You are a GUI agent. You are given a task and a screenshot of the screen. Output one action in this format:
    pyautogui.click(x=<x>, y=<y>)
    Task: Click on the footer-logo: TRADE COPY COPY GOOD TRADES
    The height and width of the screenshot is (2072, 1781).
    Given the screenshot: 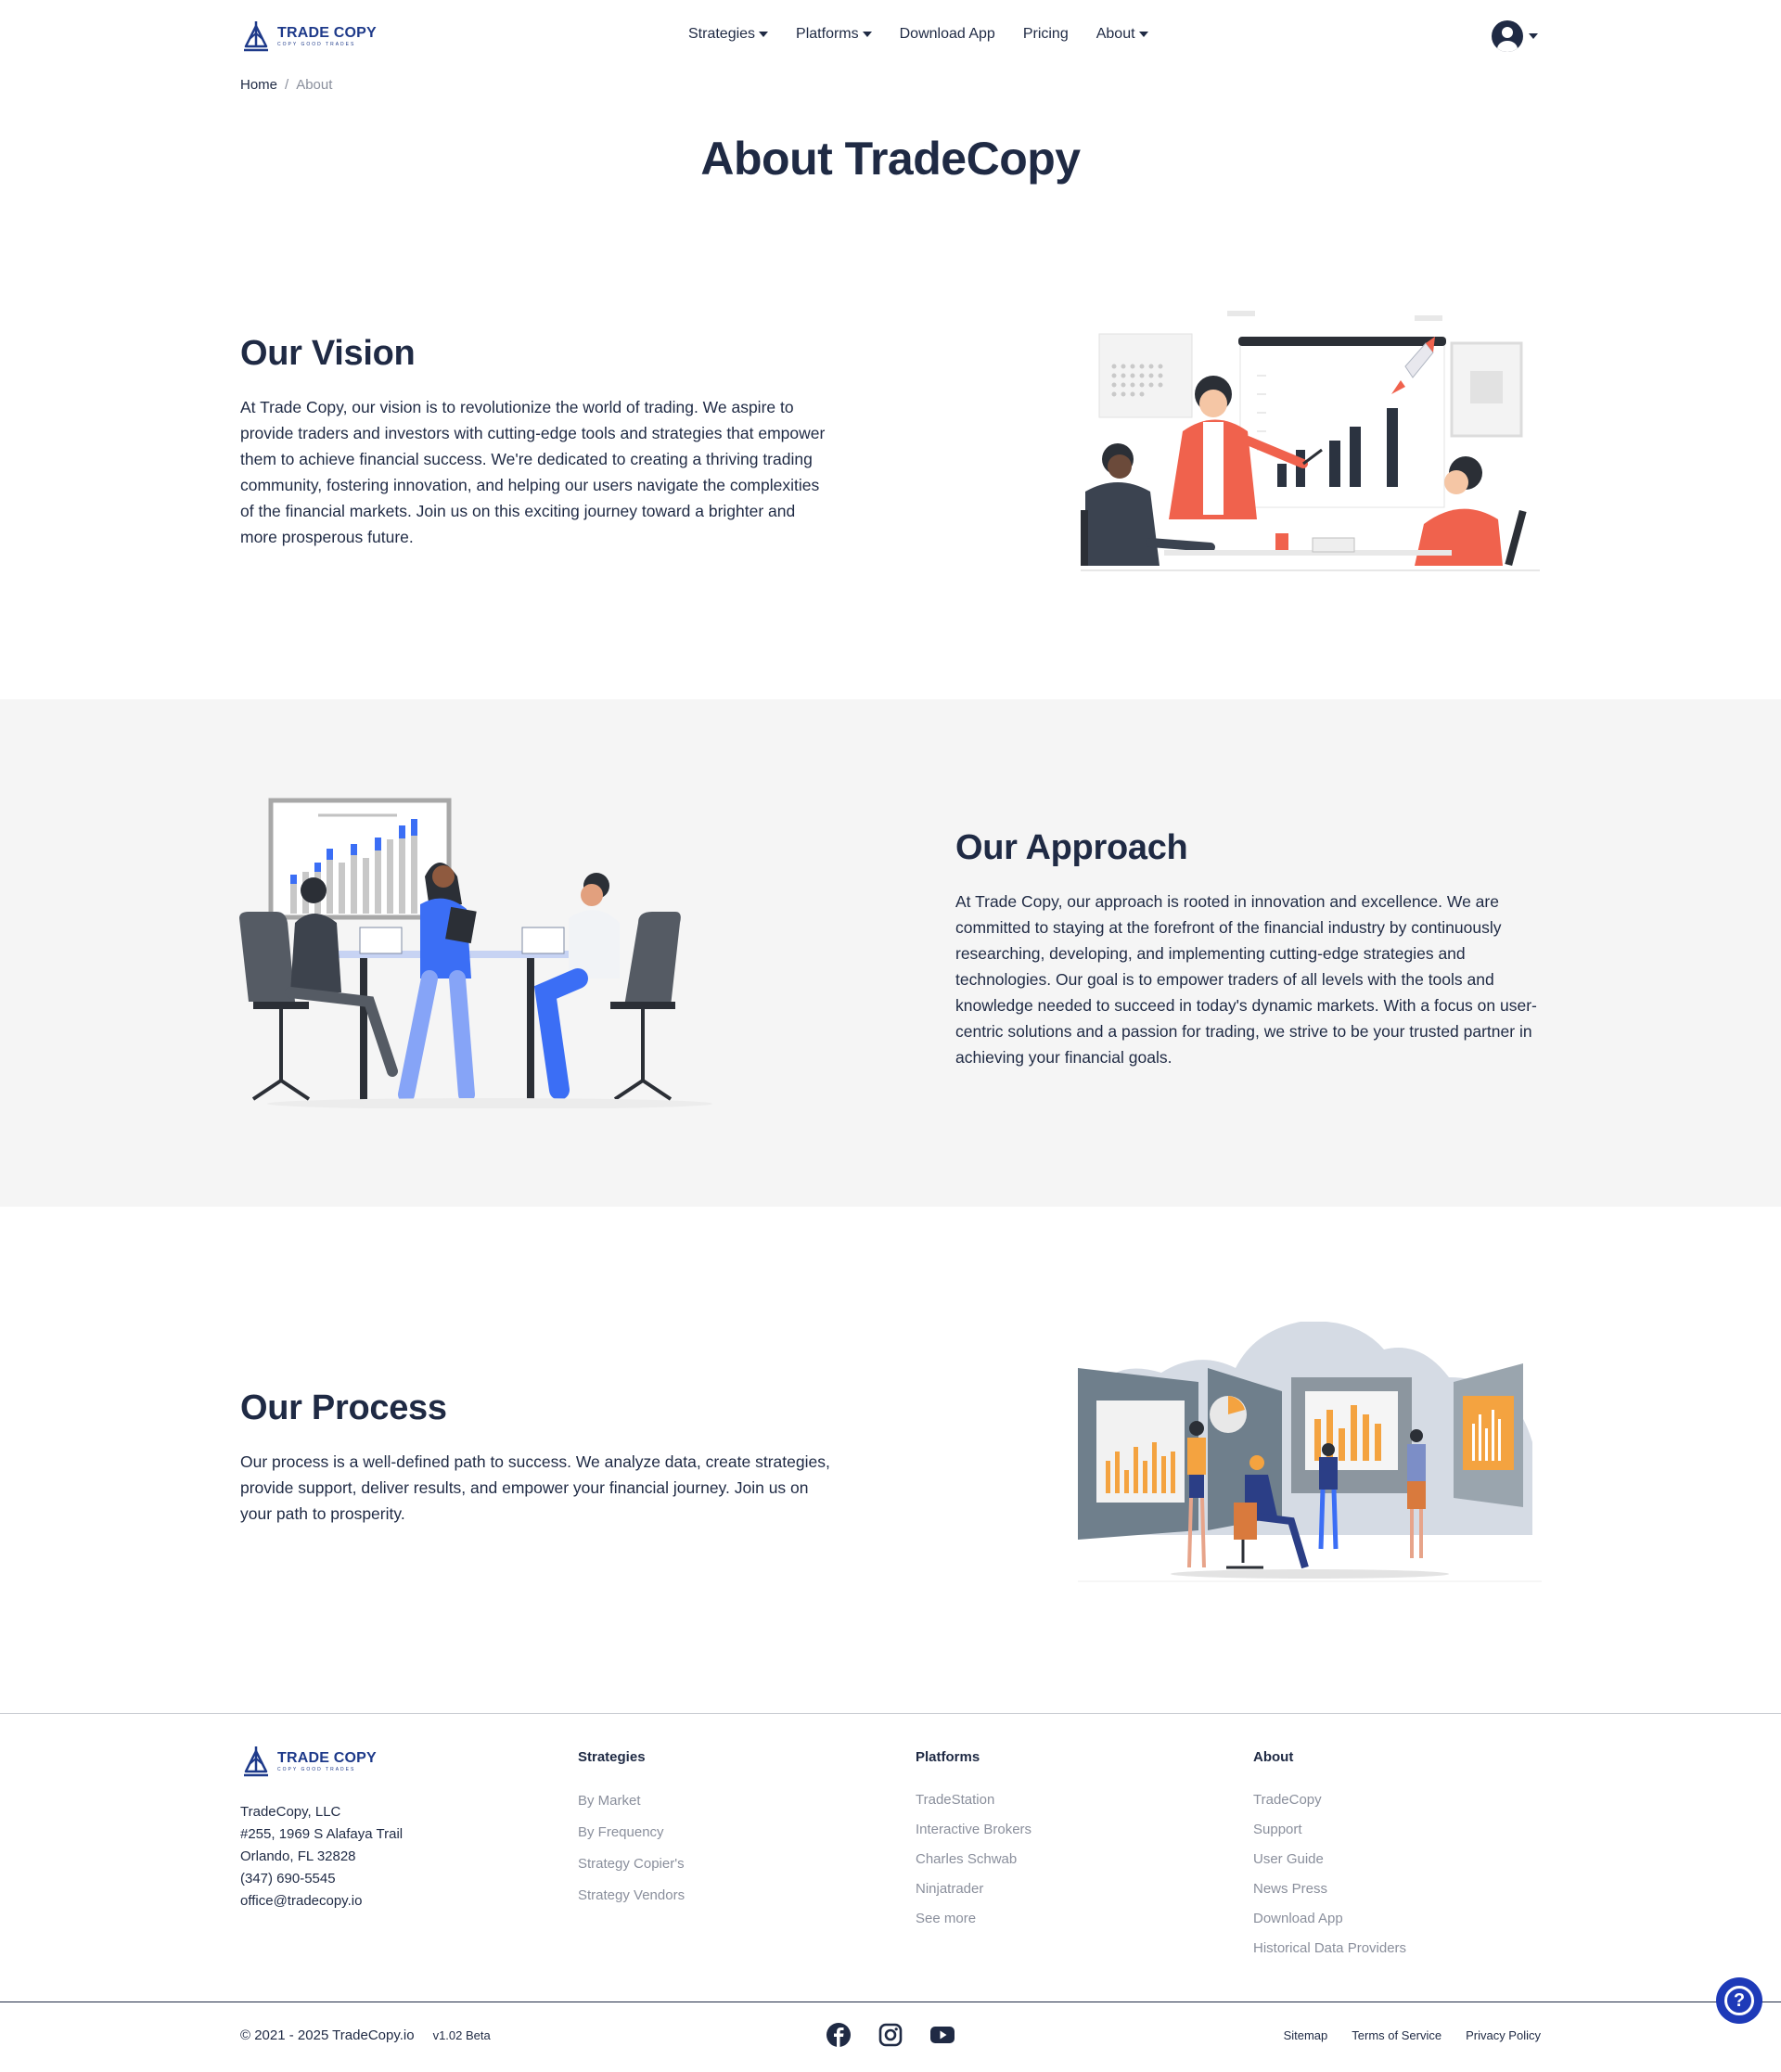 What is the action you would take?
    pyautogui.click(x=308, y=1761)
    